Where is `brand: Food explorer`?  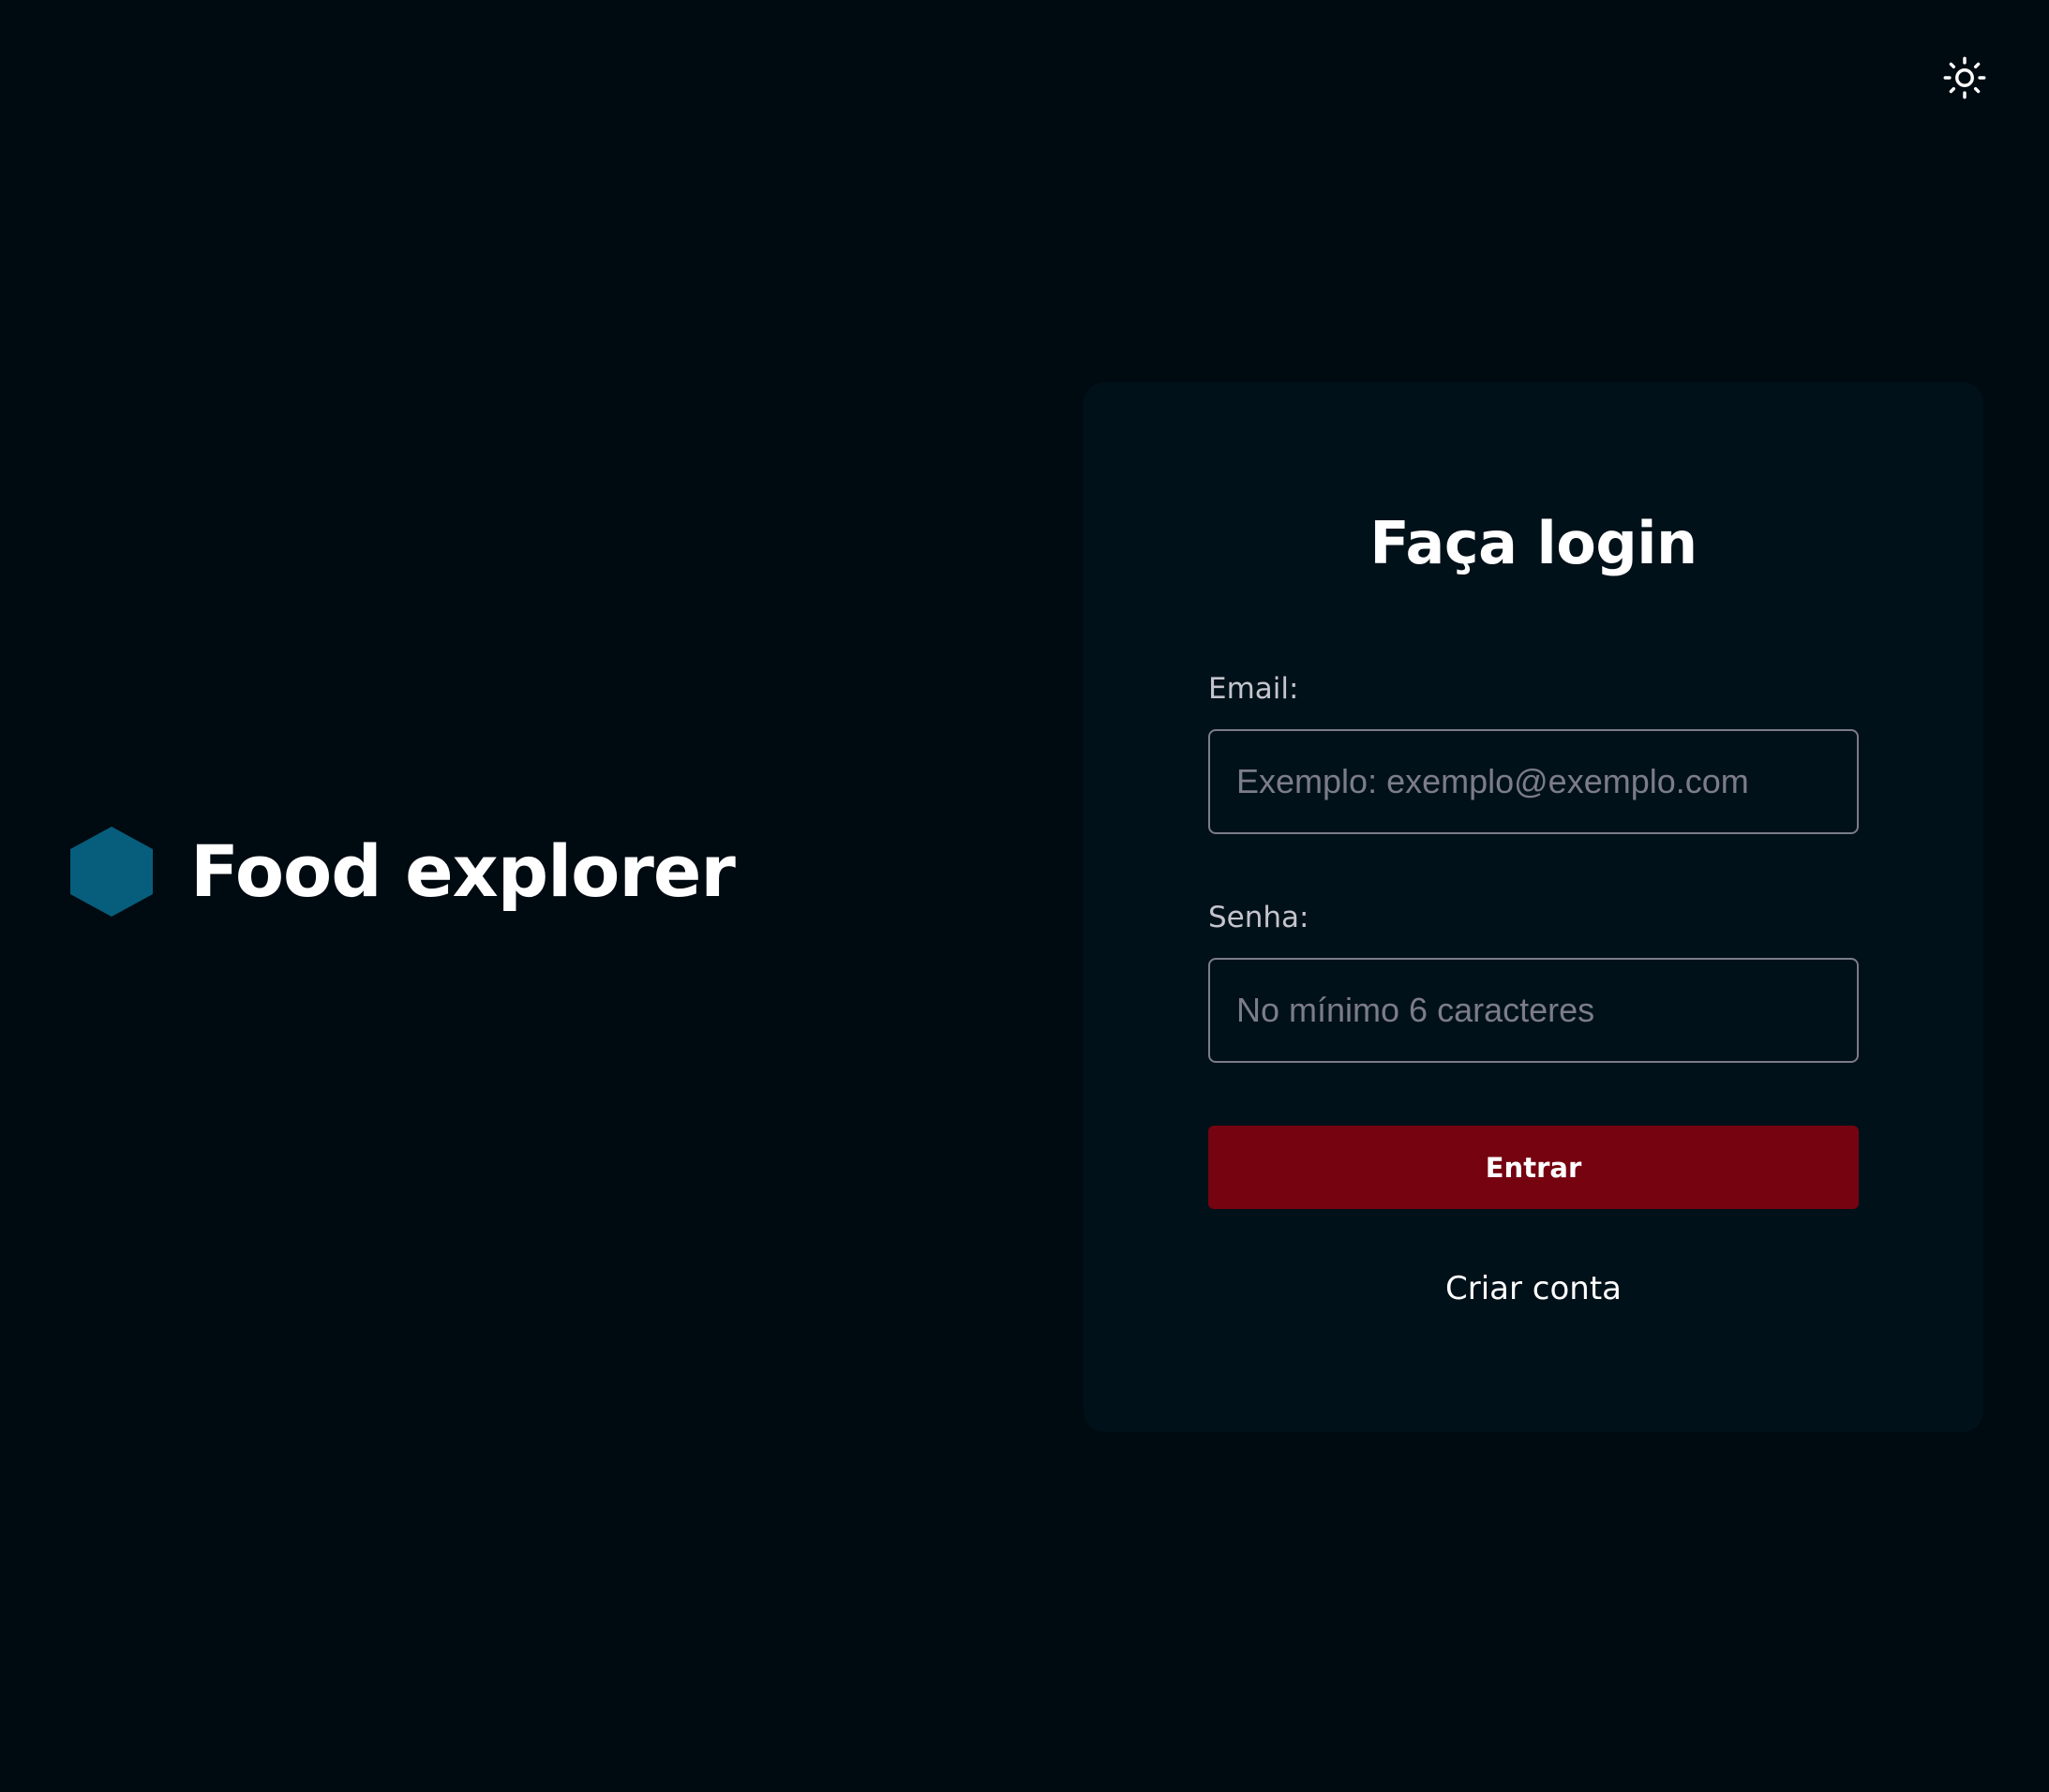 brand: Food explorer is located at coordinates (403, 872).